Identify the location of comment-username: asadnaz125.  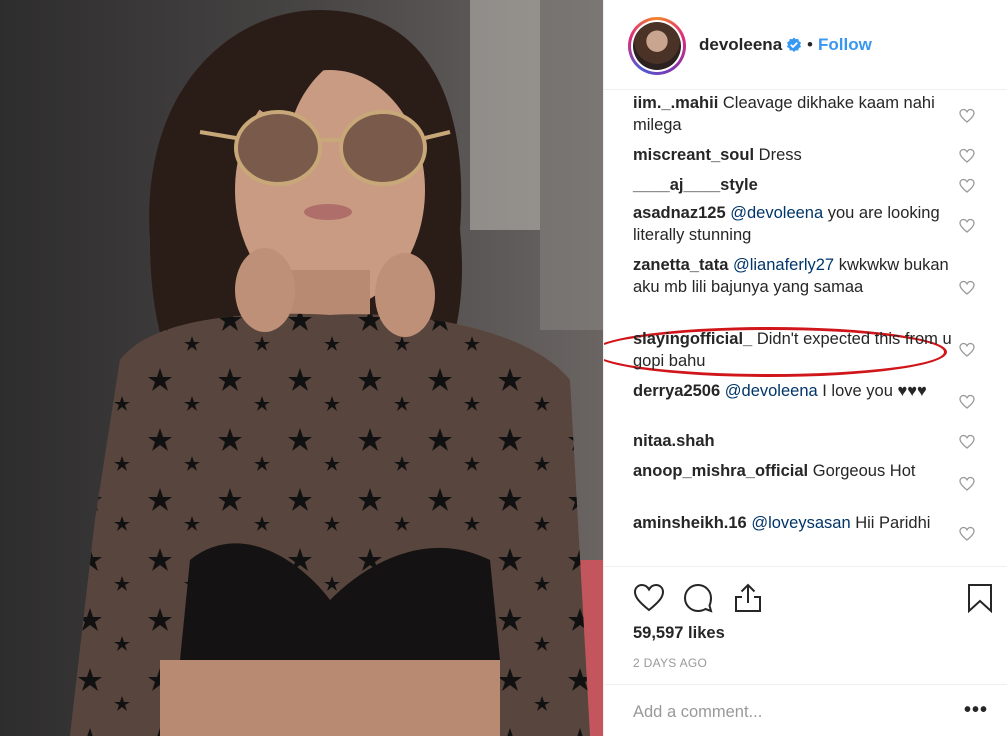
(679, 213).